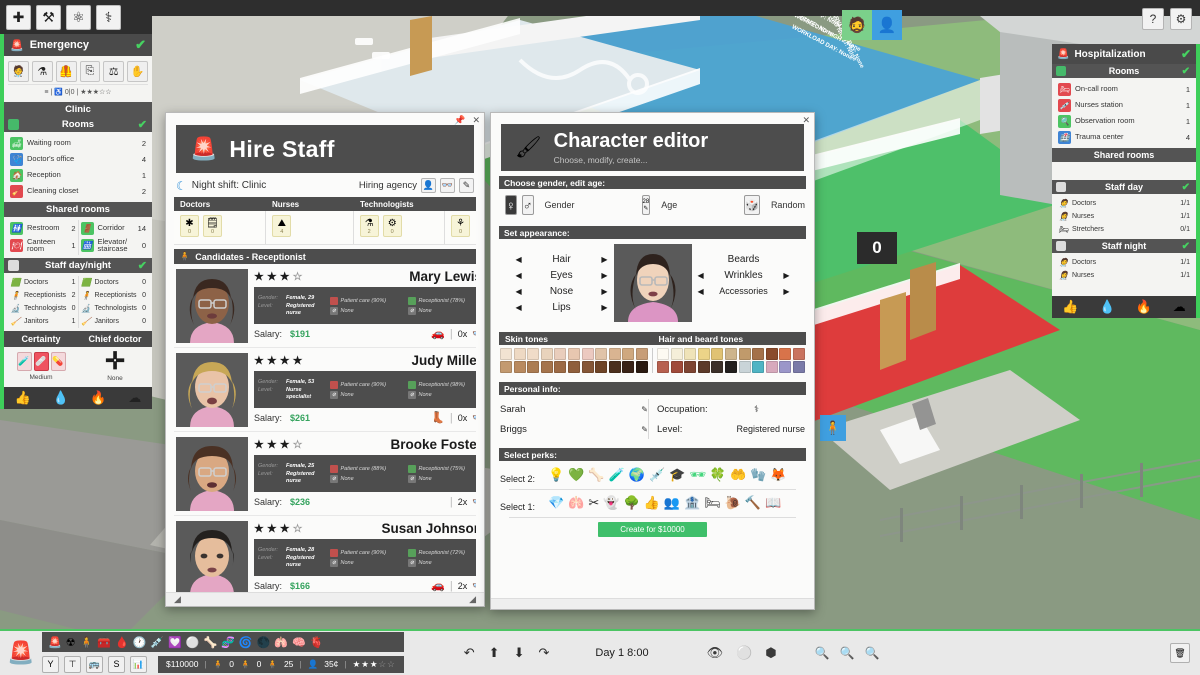 The width and height of the screenshot is (1200, 675). I want to click on department-icon-15: 🫀, so click(317, 642).